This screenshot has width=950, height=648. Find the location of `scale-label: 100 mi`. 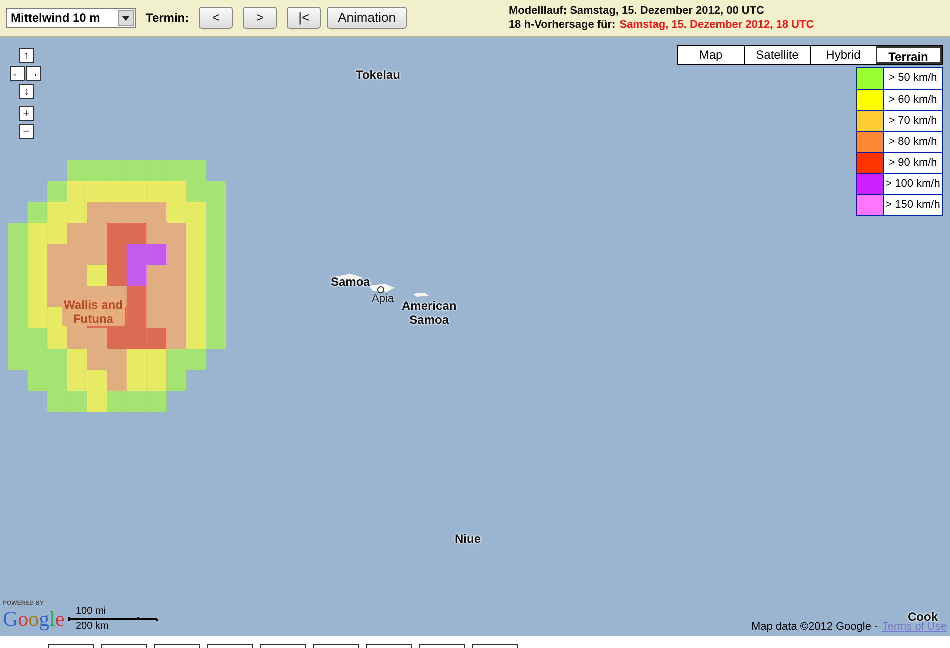

scale-label: 100 mi is located at coordinates (91, 611).